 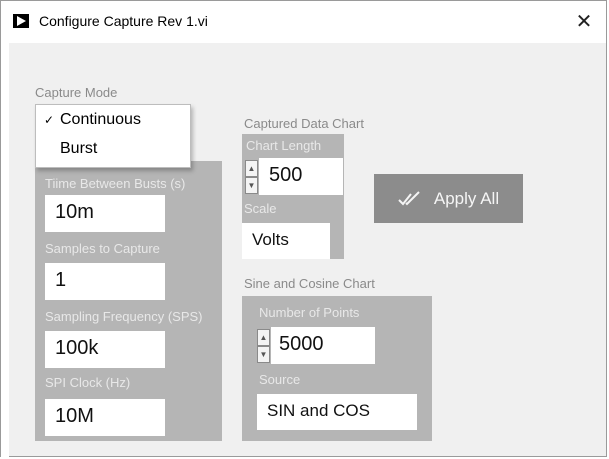 What do you see at coordinates (309, 283) in the screenshot?
I see `sine-cosine-chart-label: Sine and Cosine Chart` at bounding box center [309, 283].